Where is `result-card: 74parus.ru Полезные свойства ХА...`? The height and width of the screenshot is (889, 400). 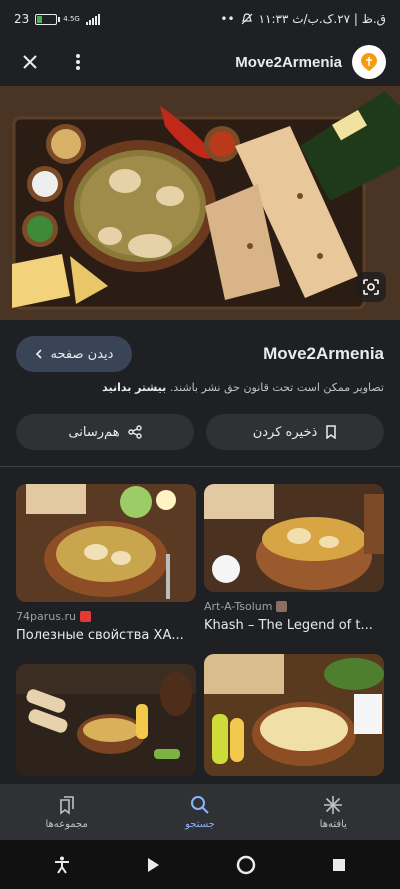 result-card: 74parus.ru Полезные свойства ХА... is located at coordinates (106, 563).